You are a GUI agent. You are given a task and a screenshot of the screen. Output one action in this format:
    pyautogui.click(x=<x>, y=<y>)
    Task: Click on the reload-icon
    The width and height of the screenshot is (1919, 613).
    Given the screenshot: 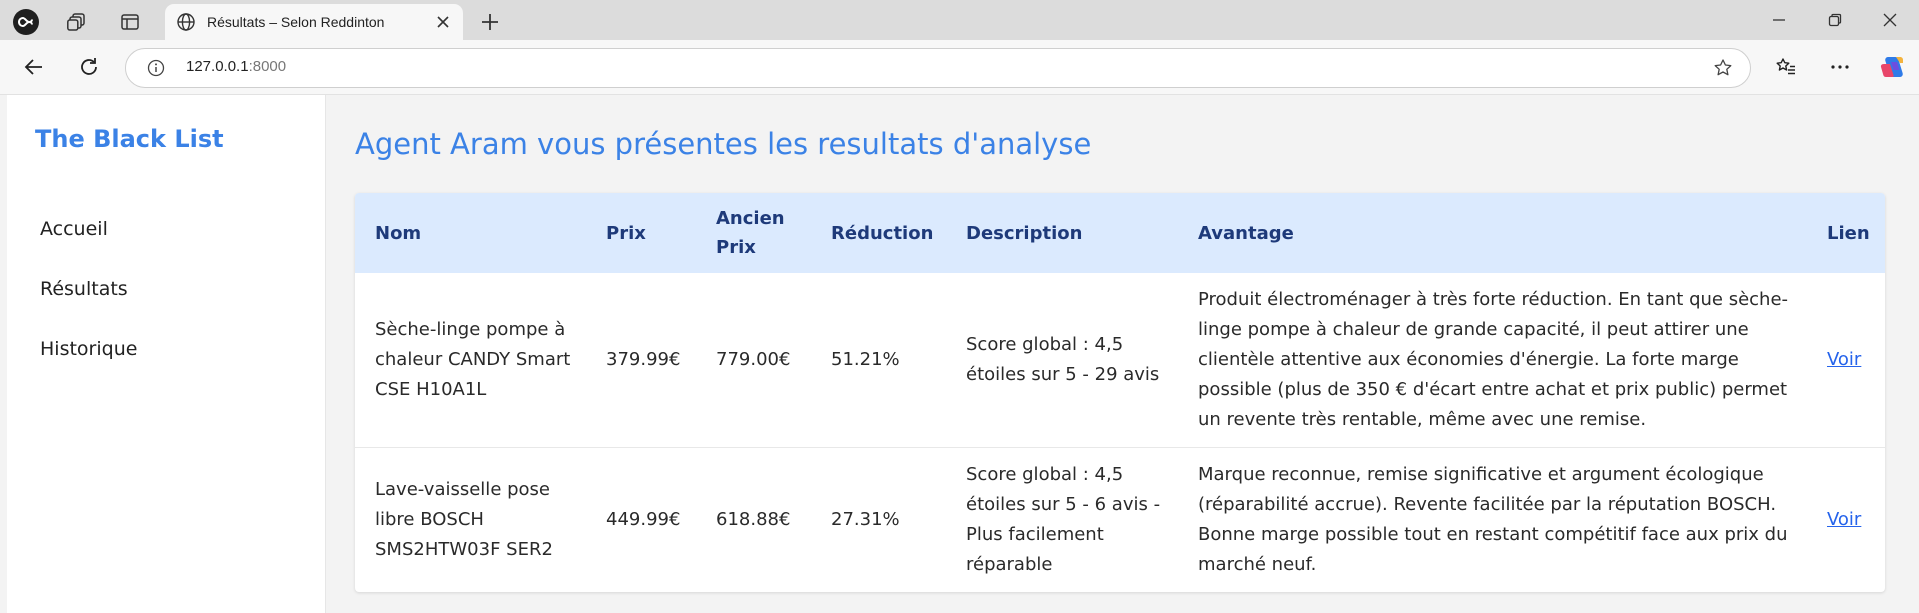 What is the action you would take?
    pyautogui.click(x=89, y=67)
    